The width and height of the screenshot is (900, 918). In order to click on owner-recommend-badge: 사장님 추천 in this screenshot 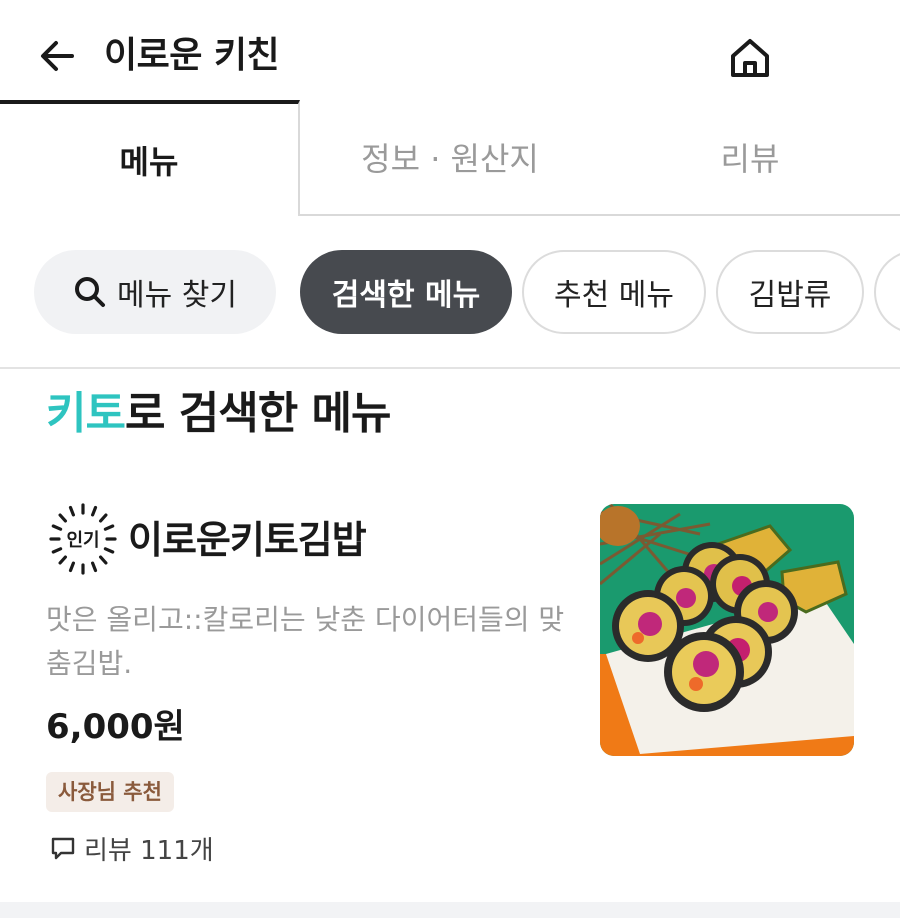, I will do `click(110, 792)`.